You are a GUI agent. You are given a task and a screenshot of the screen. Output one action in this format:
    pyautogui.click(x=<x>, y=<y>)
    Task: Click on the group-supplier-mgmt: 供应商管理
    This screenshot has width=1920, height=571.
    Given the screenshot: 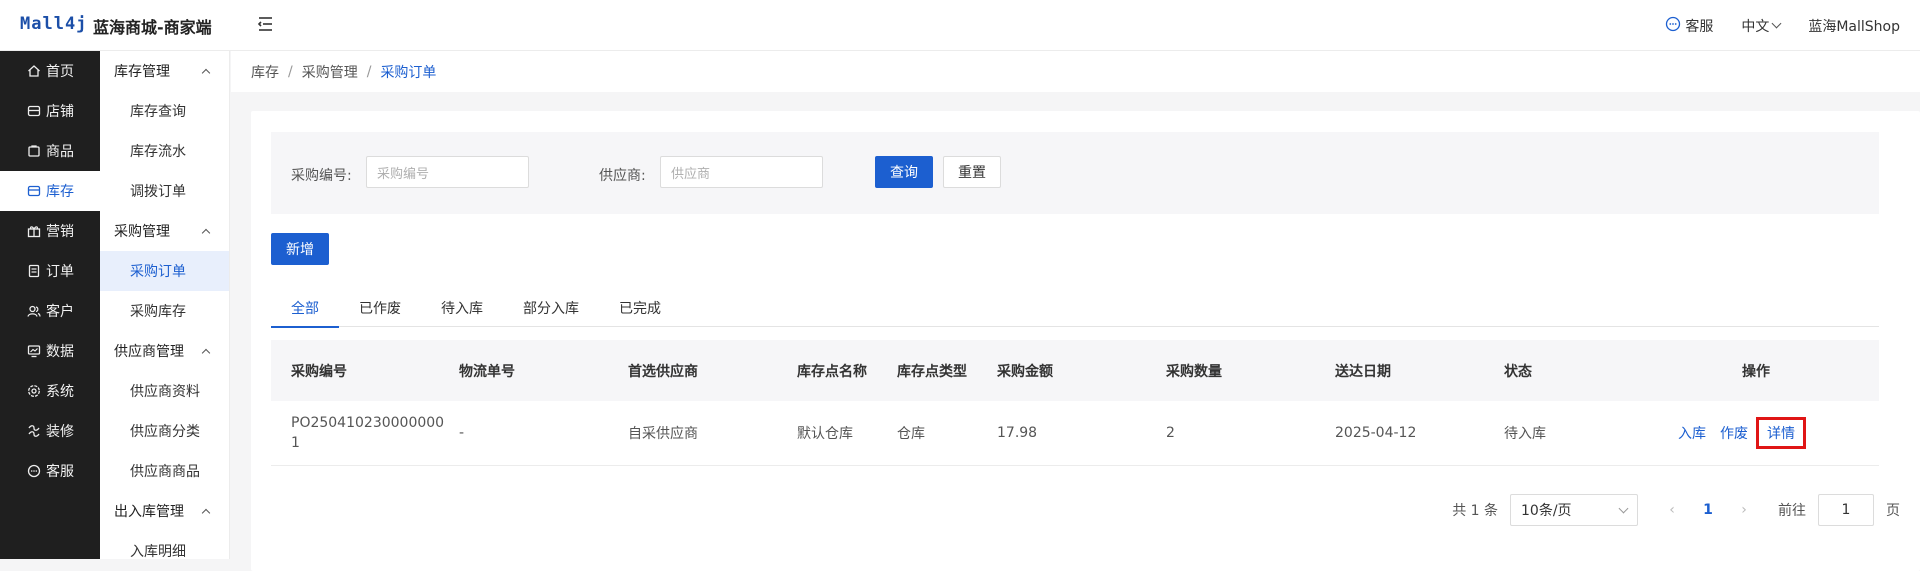 What is the action you would take?
    pyautogui.click(x=164, y=351)
    